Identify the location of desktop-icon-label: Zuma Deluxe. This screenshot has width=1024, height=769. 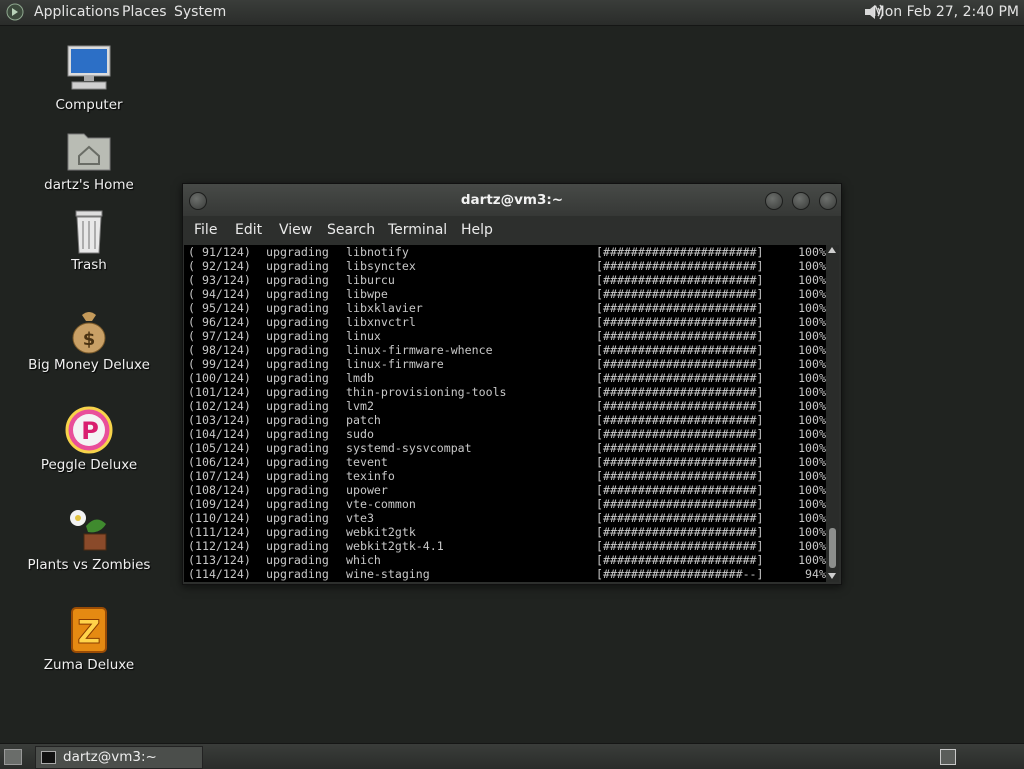
(89, 665).